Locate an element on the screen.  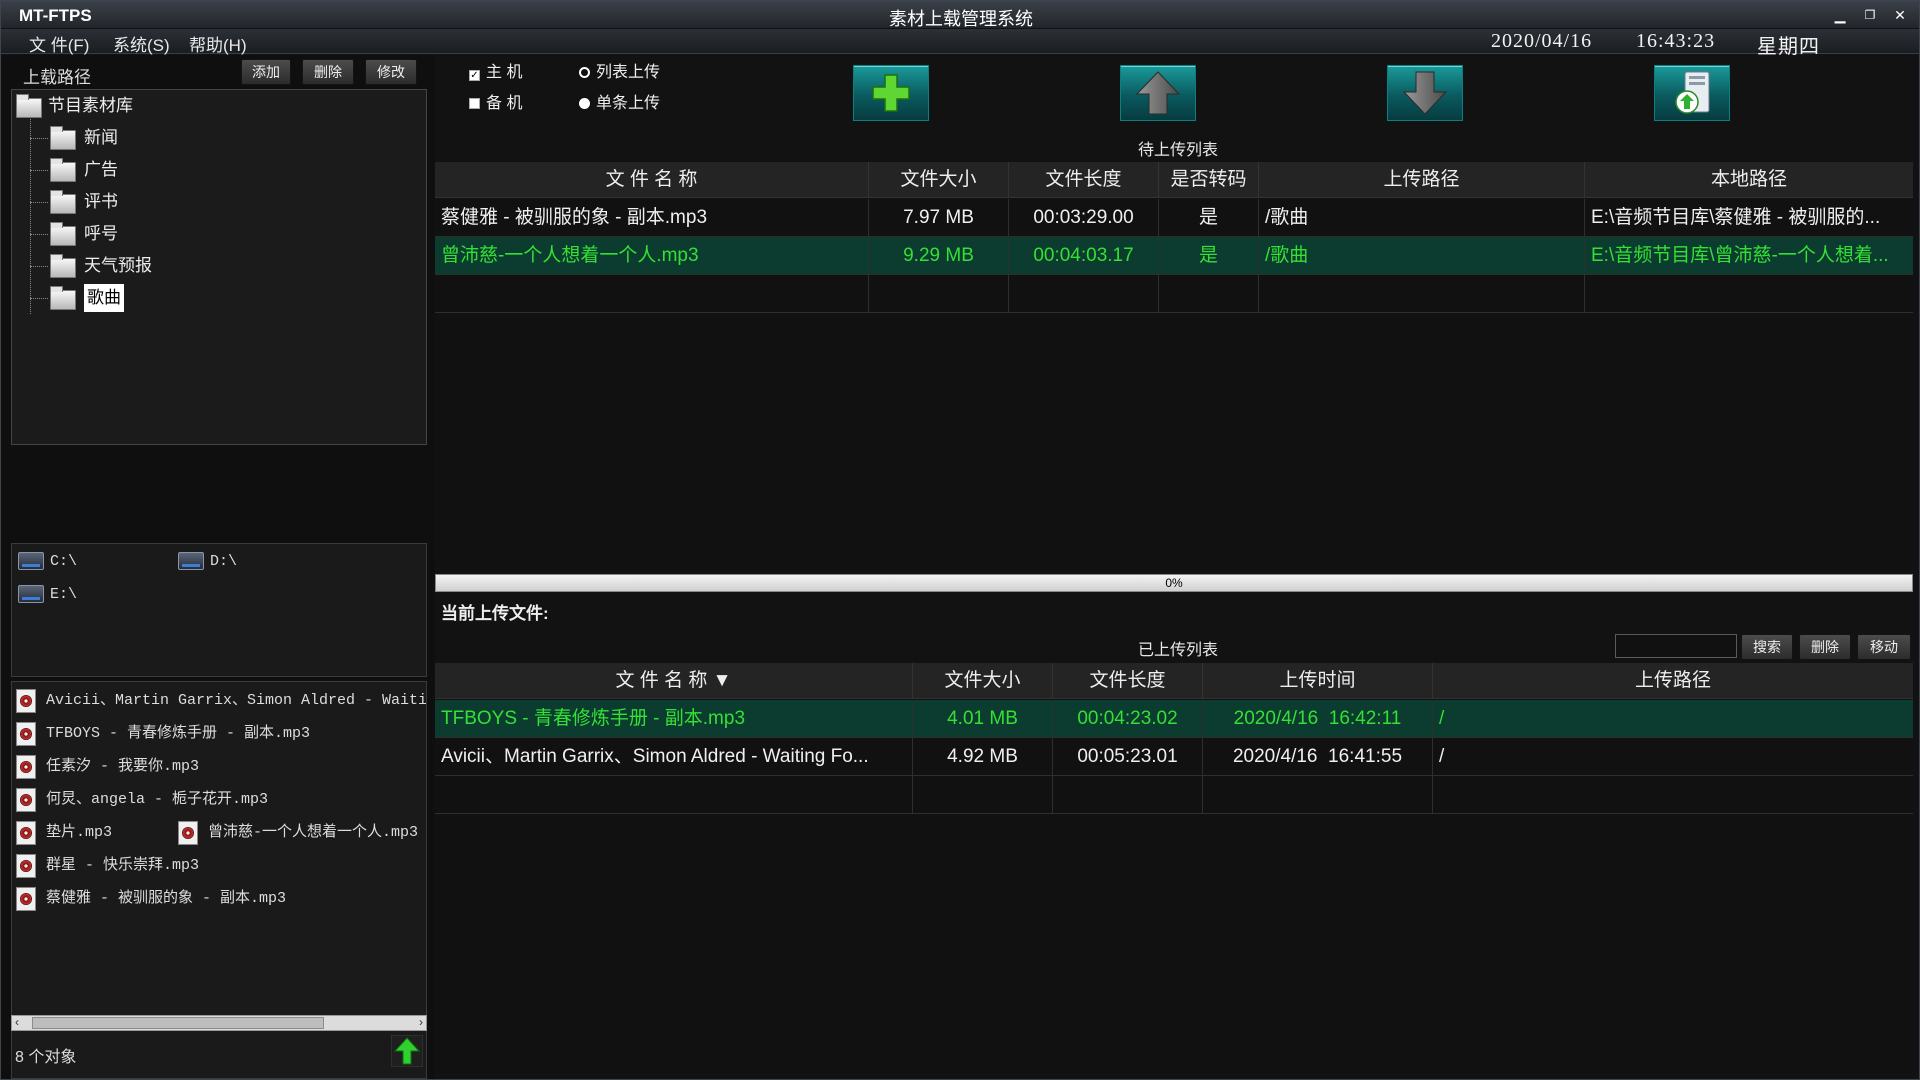
menu-help: 帮助(H) is located at coordinates (218, 43).